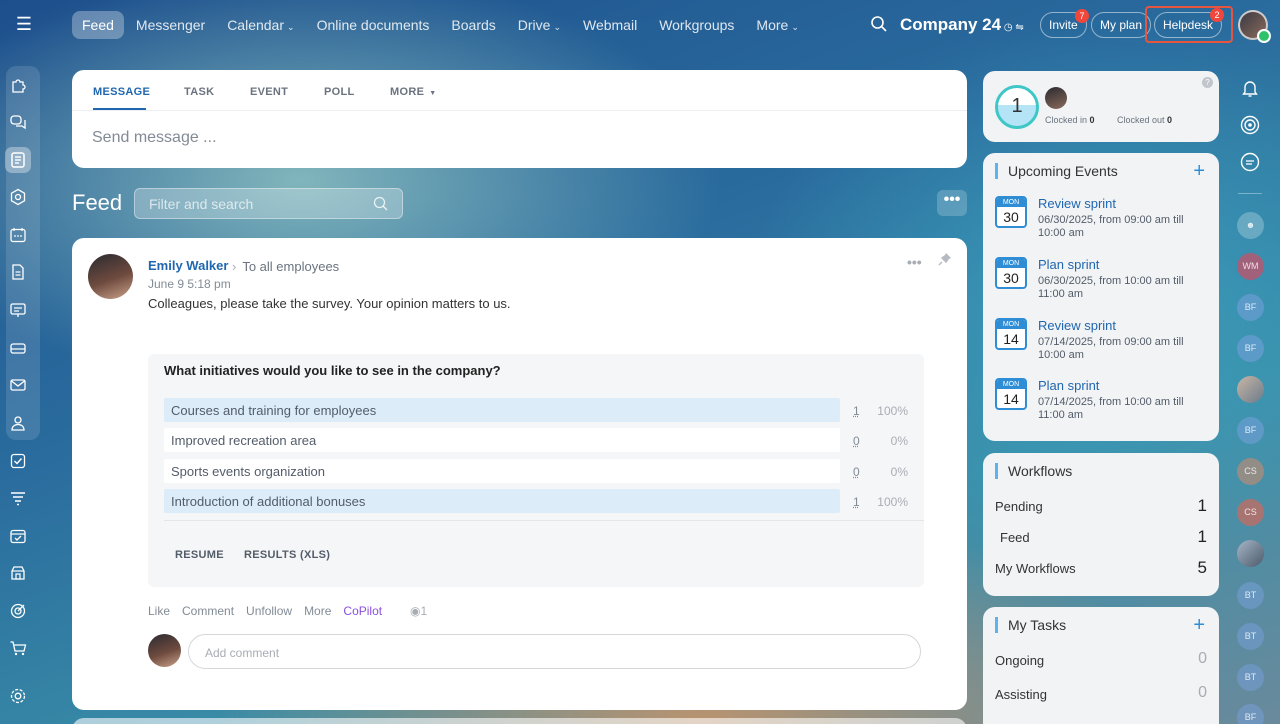  Describe the element at coordinates (362, 611) in the screenshot. I see `copilot-button: CoPilot` at that location.